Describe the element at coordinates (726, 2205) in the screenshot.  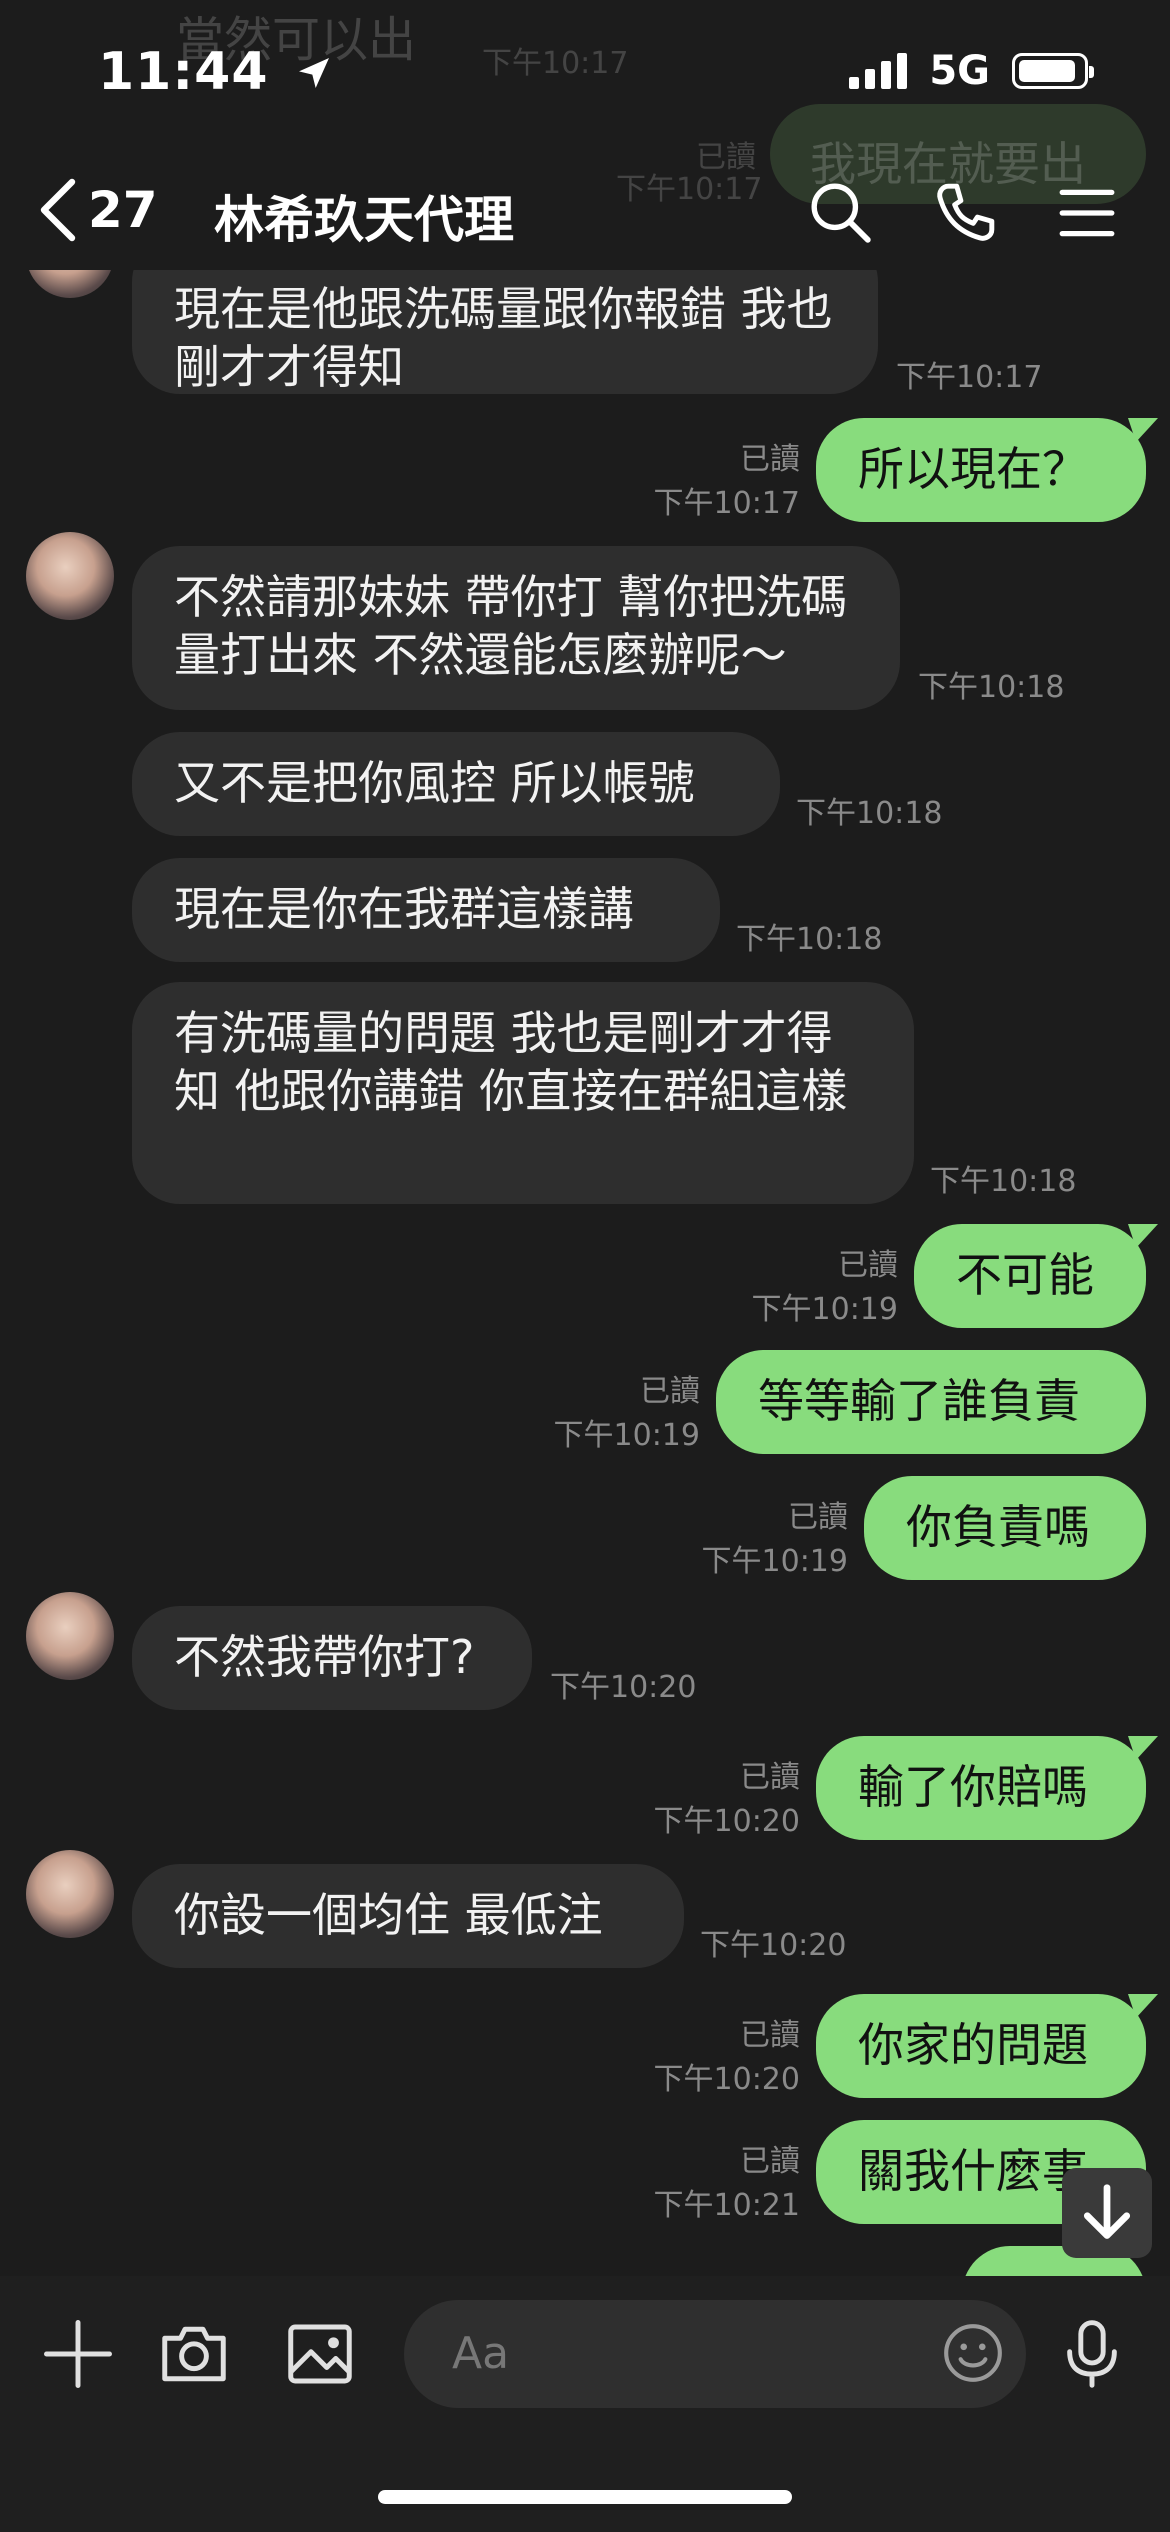
I see `message-time: 下午10:21` at that location.